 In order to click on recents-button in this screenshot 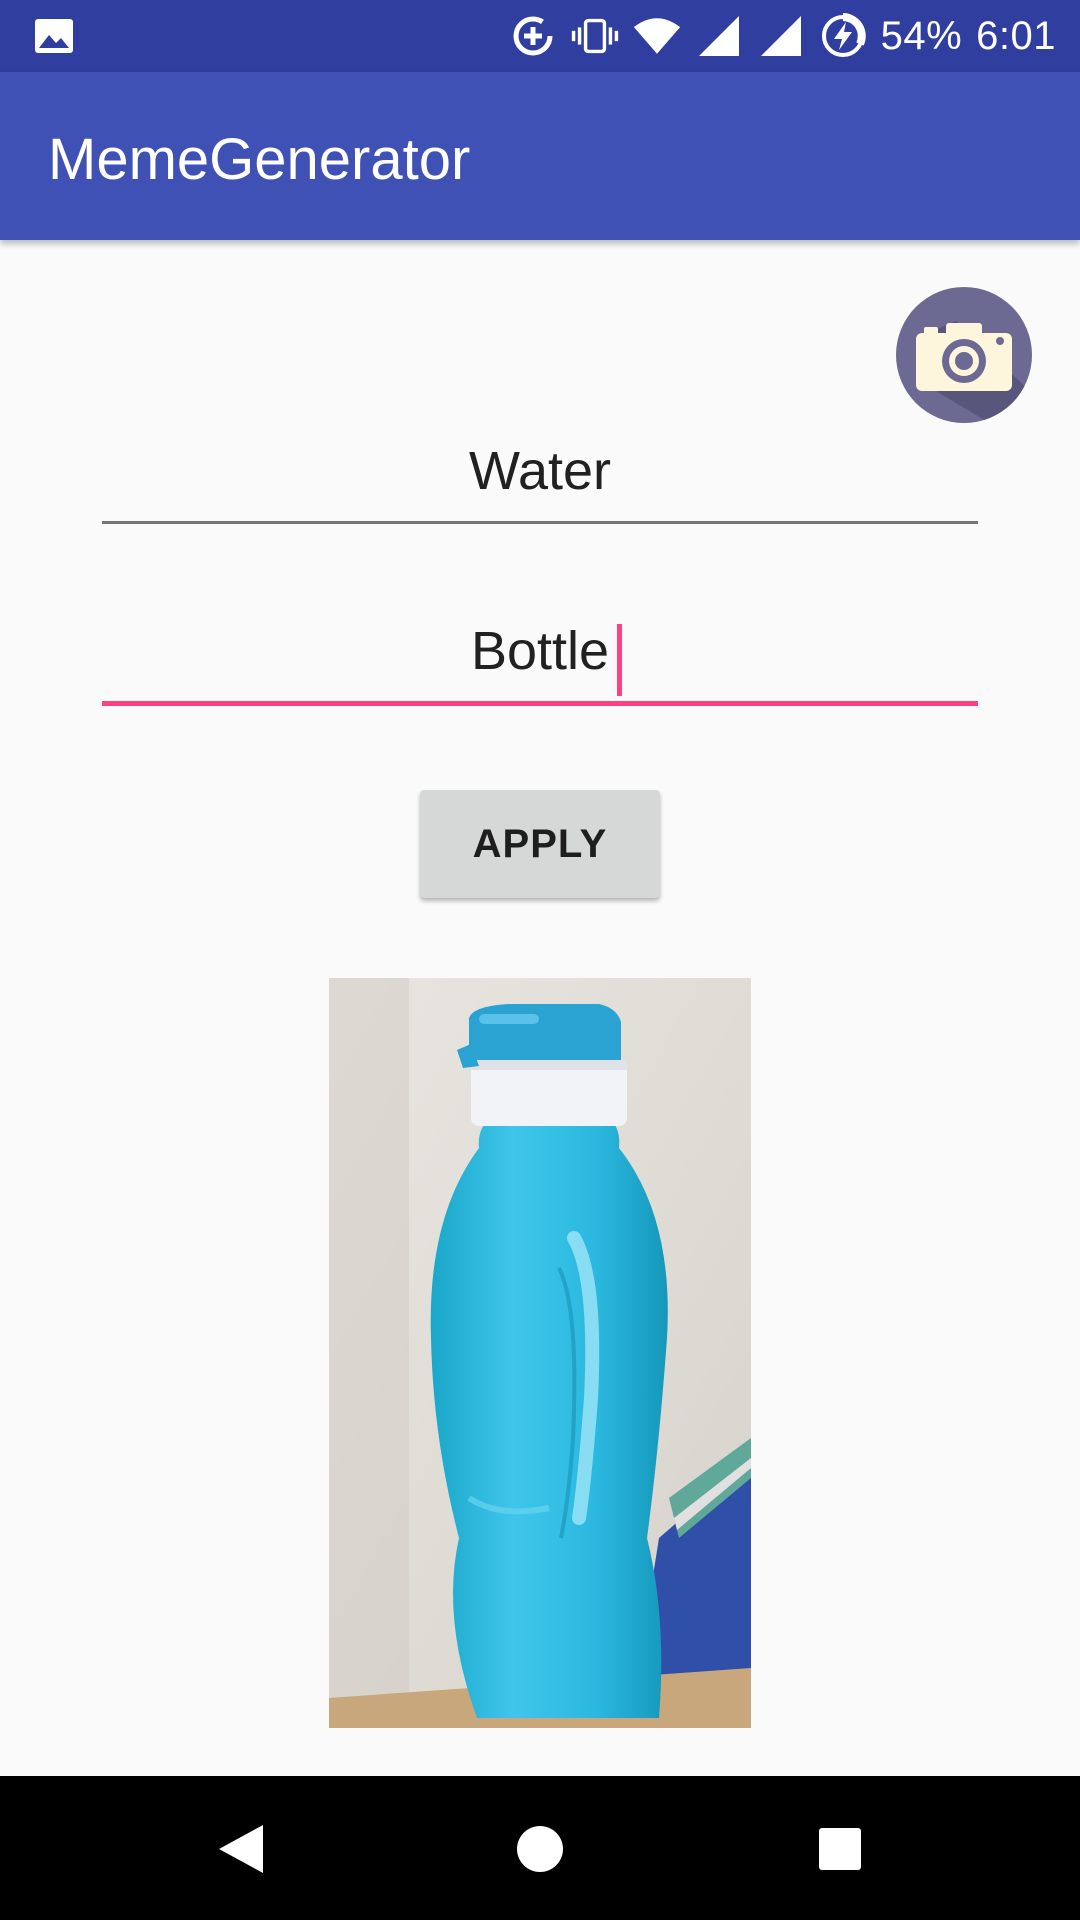, I will do `click(840, 1849)`.